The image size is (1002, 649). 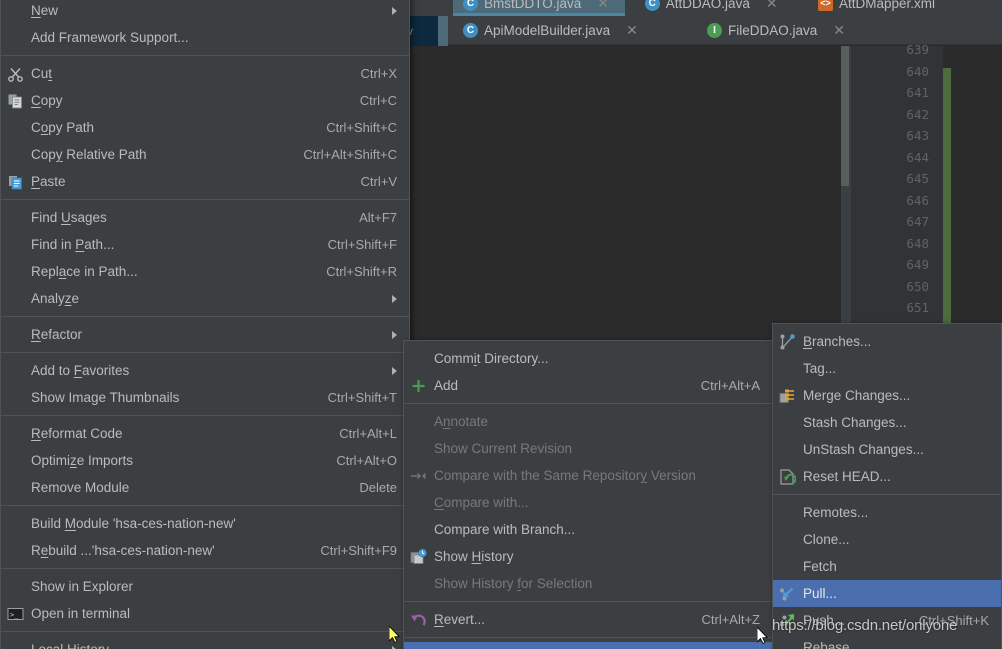 What do you see at coordinates (588, 385) in the screenshot?
I see `git-menu-item-add: Add Ctrl+Alt+A` at bounding box center [588, 385].